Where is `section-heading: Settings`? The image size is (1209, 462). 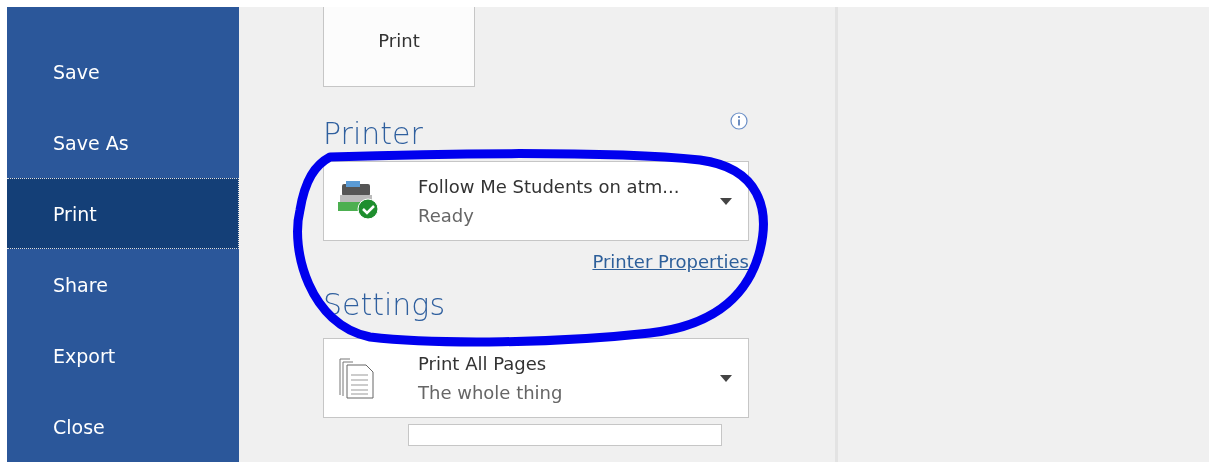 section-heading: Settings is located at coordinates (384, 305).